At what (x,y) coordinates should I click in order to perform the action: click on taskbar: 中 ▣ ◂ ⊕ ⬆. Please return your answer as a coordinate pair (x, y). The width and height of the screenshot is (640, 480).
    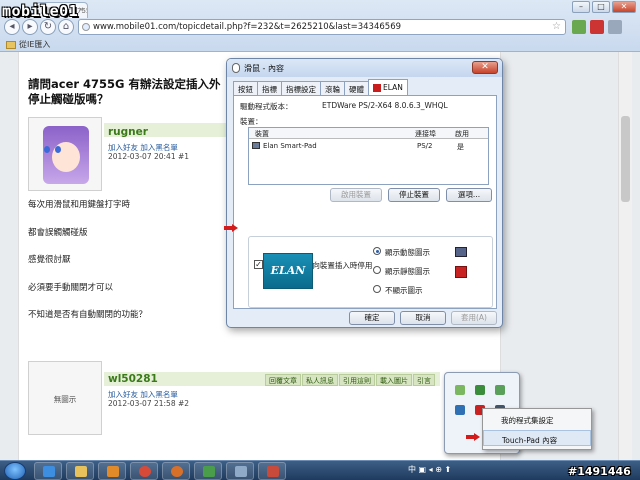
    Looking at the image, I should click on (320, 470).